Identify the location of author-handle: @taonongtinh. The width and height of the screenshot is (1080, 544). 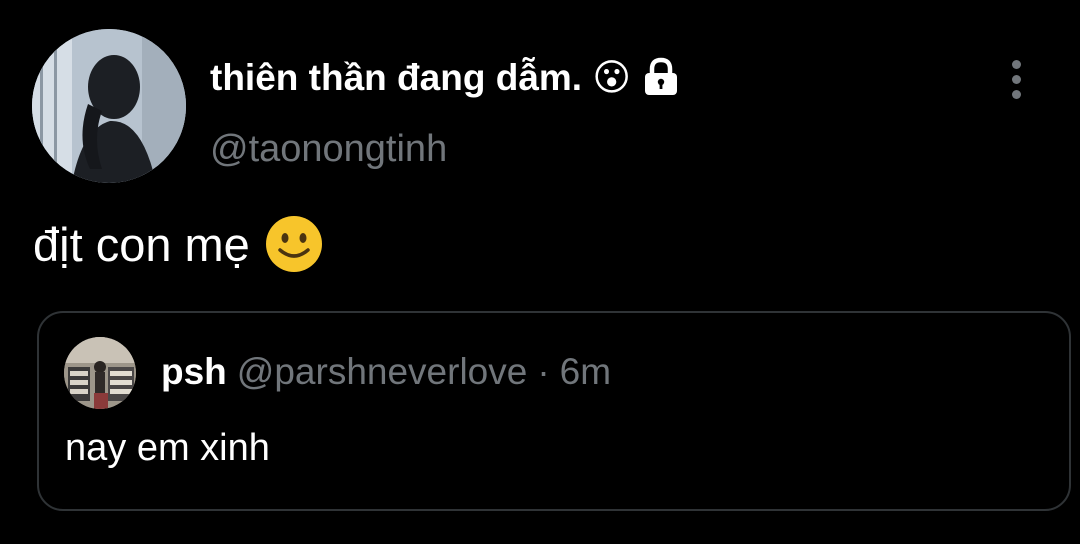
(328, 149).